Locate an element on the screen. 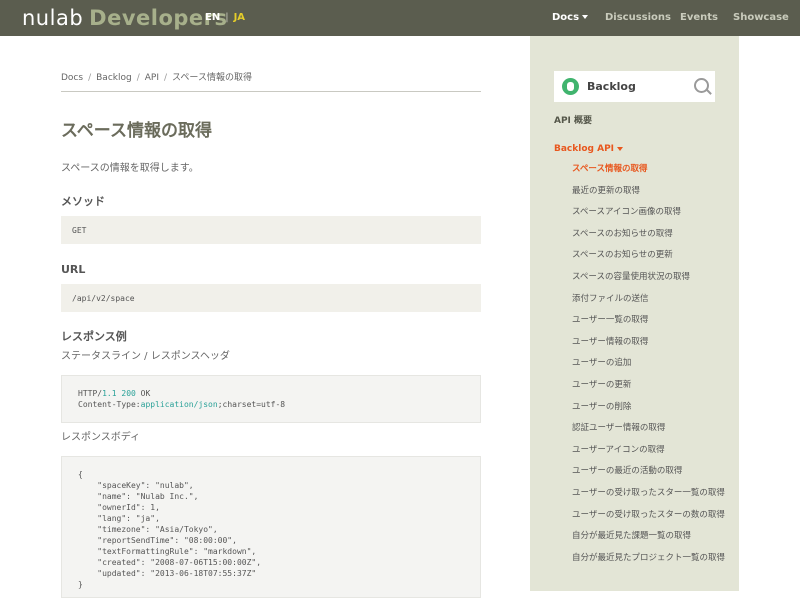  divider is located at coordinates (271, 91).